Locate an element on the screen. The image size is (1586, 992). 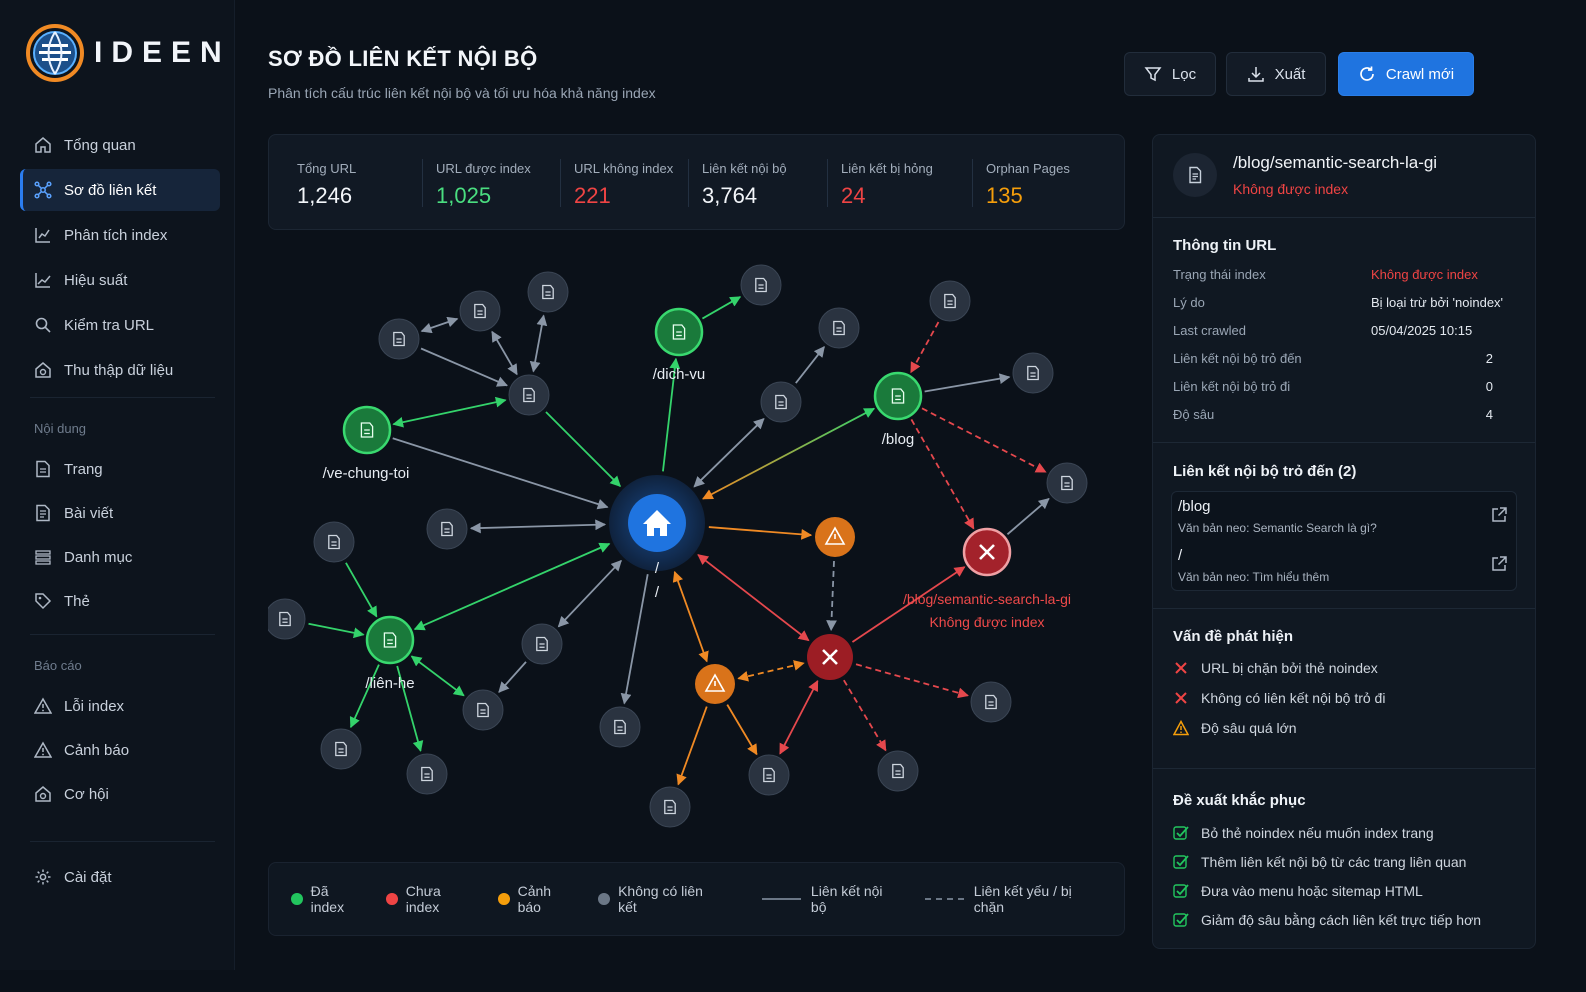
graph-node-ve is located at coordinates (367, 430).